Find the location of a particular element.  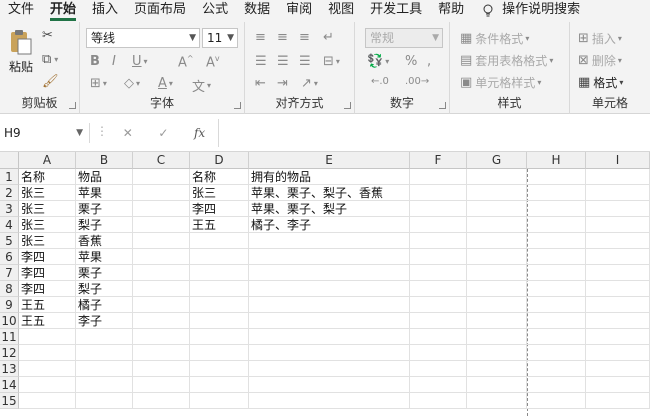

cell-f12 is located at coordinates (438, 353).